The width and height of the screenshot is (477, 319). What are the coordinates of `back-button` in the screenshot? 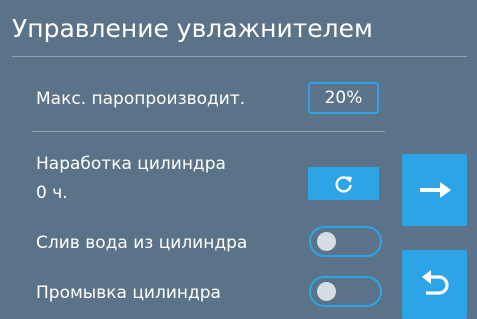 It's located at (434, 284).